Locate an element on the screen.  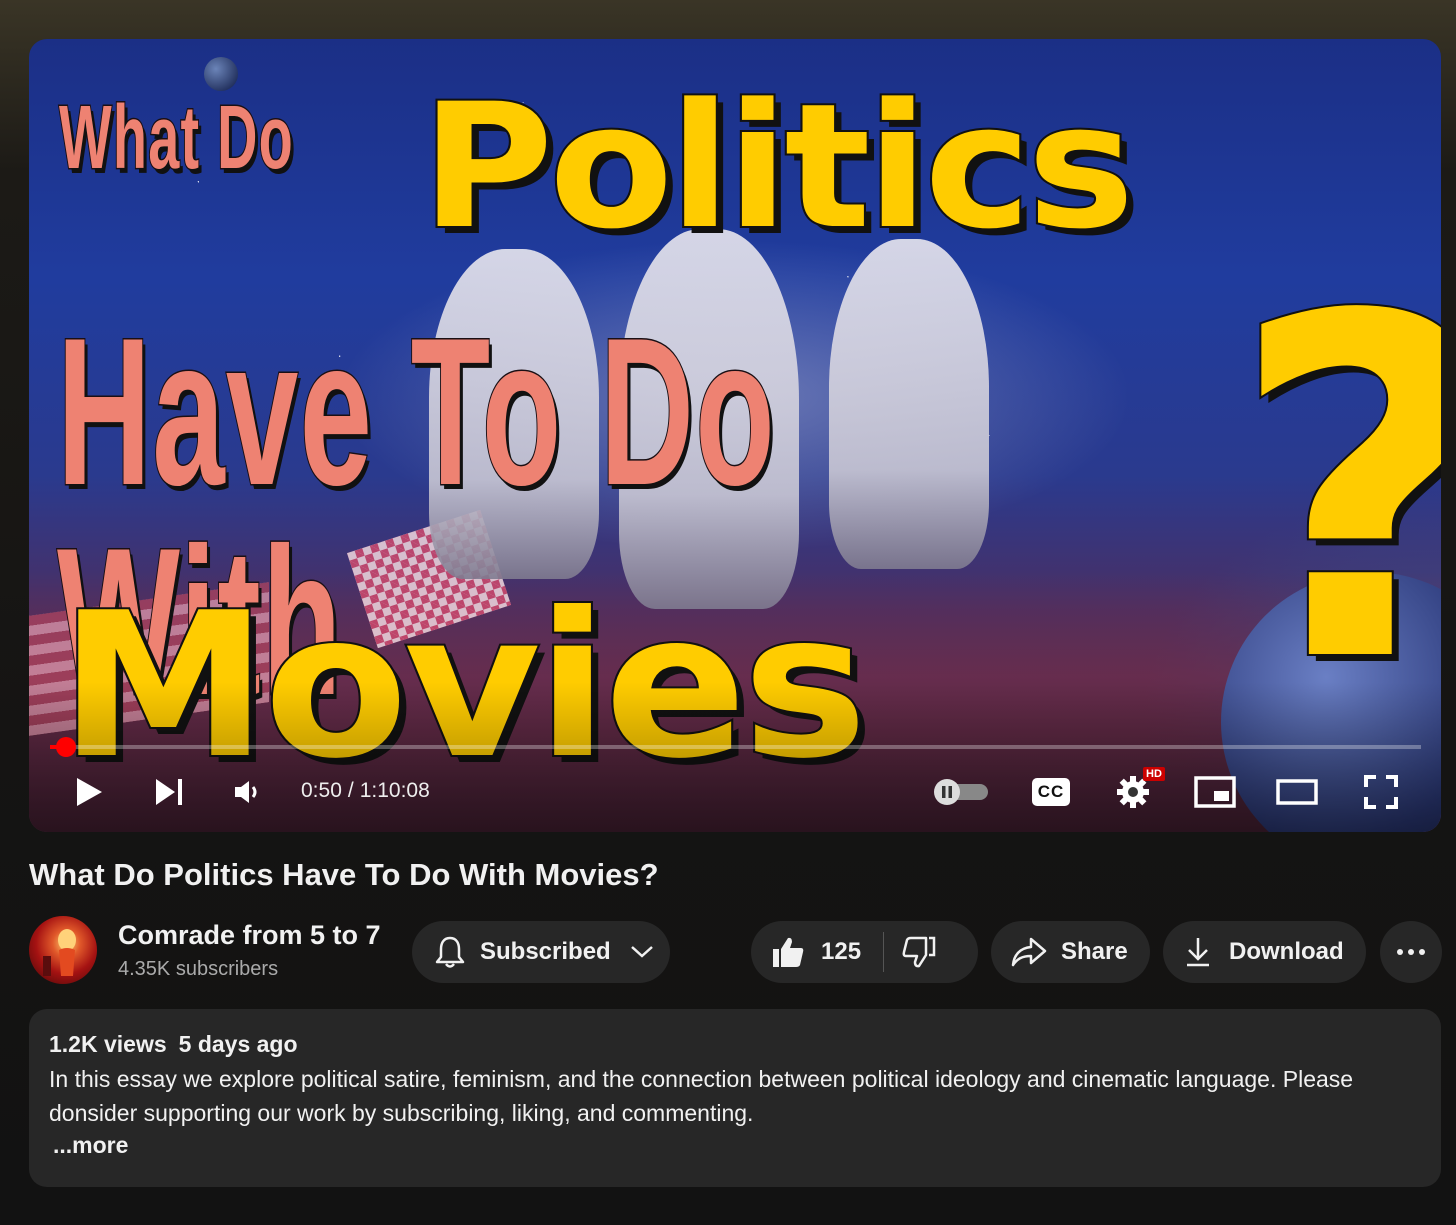
miniplayer-icon is located at coordinates (1215, 792).